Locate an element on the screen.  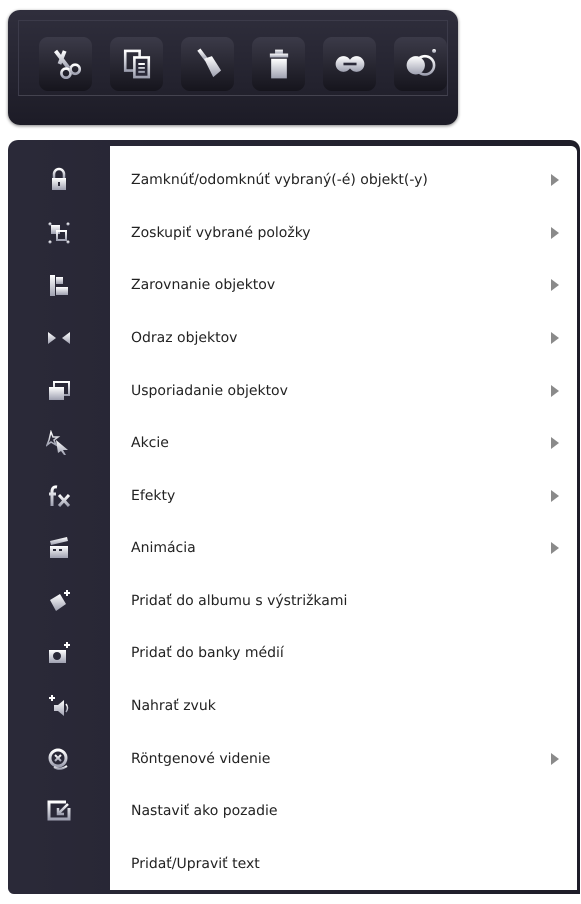
menu-item: Zarovnanie objektov is located at coordinates (343, 285).